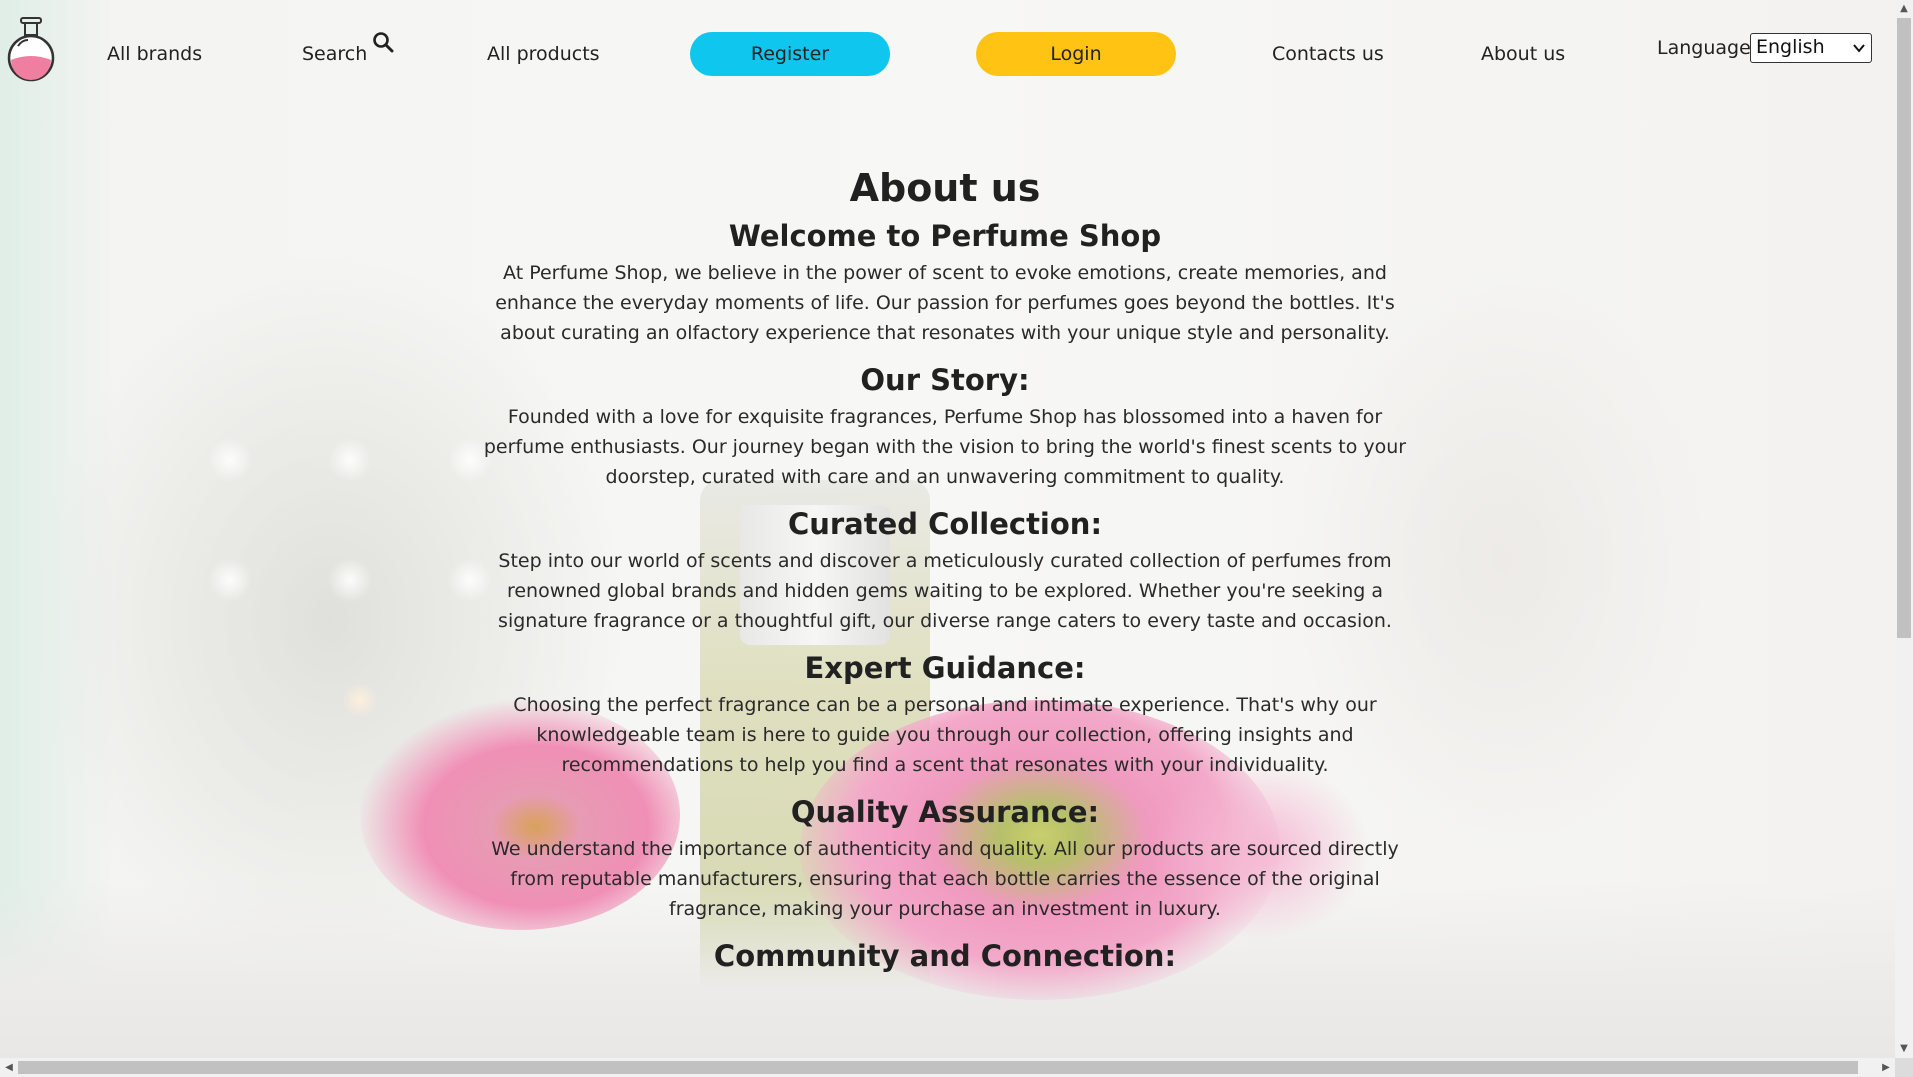 The height and width of the screenshot is (1077, 1913). I want to click on login-button: Login, so click(1076, 54).